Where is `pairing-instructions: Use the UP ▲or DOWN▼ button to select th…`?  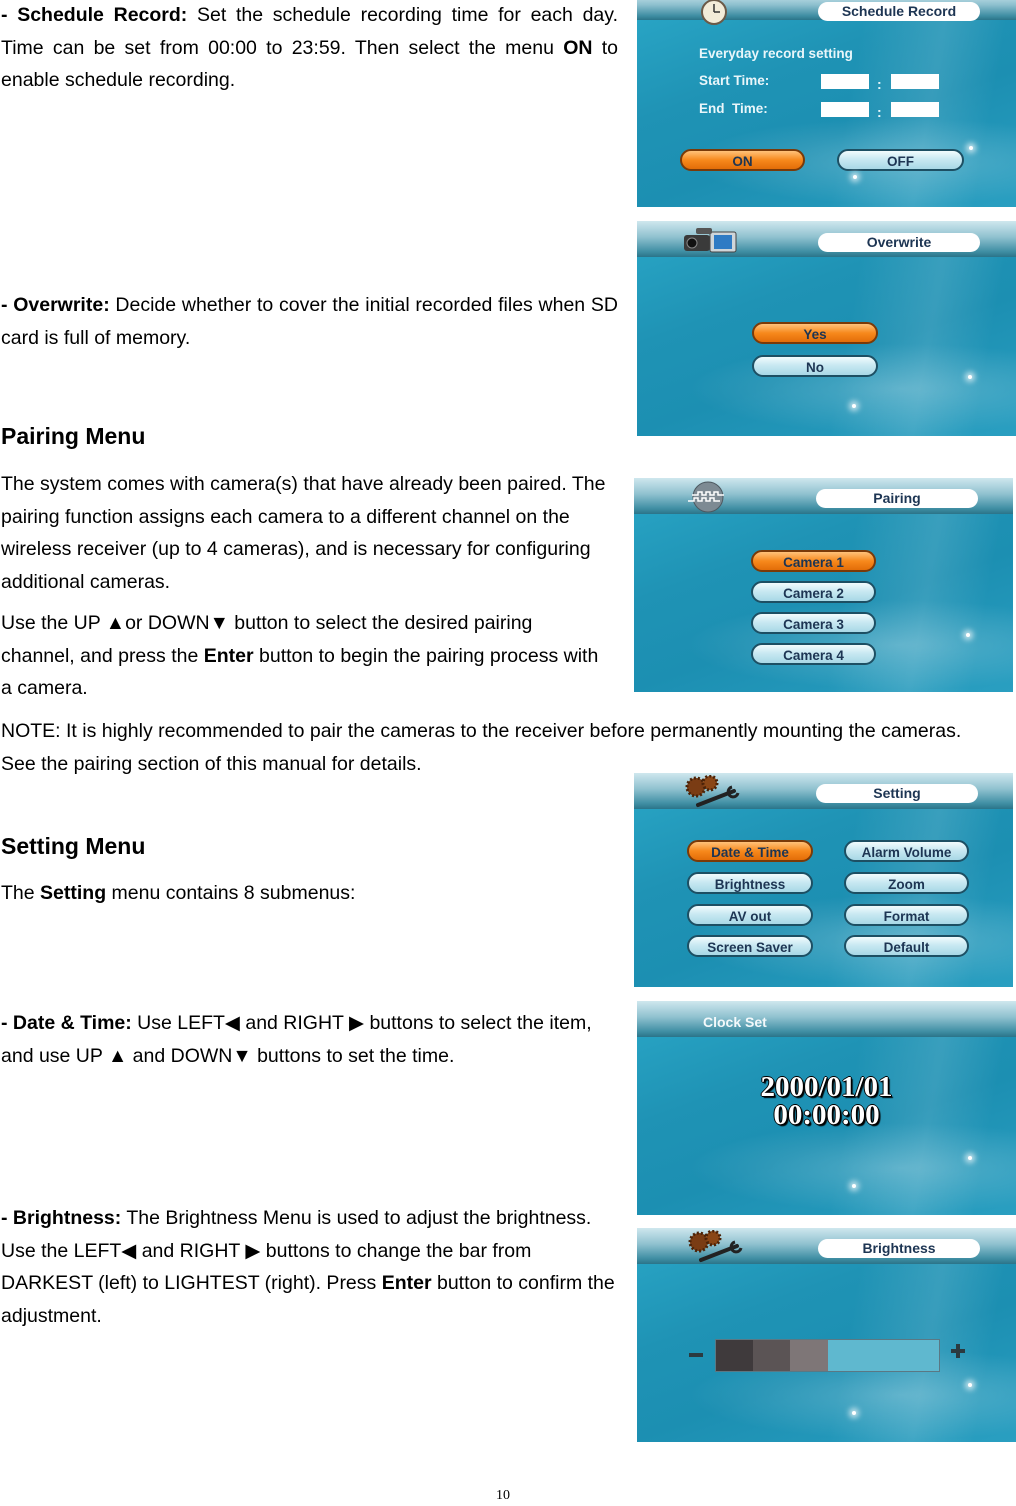
pairing-instructions: Use the UP ▲or DOWN▼ button to select th… is located at coordinates (300, 655).